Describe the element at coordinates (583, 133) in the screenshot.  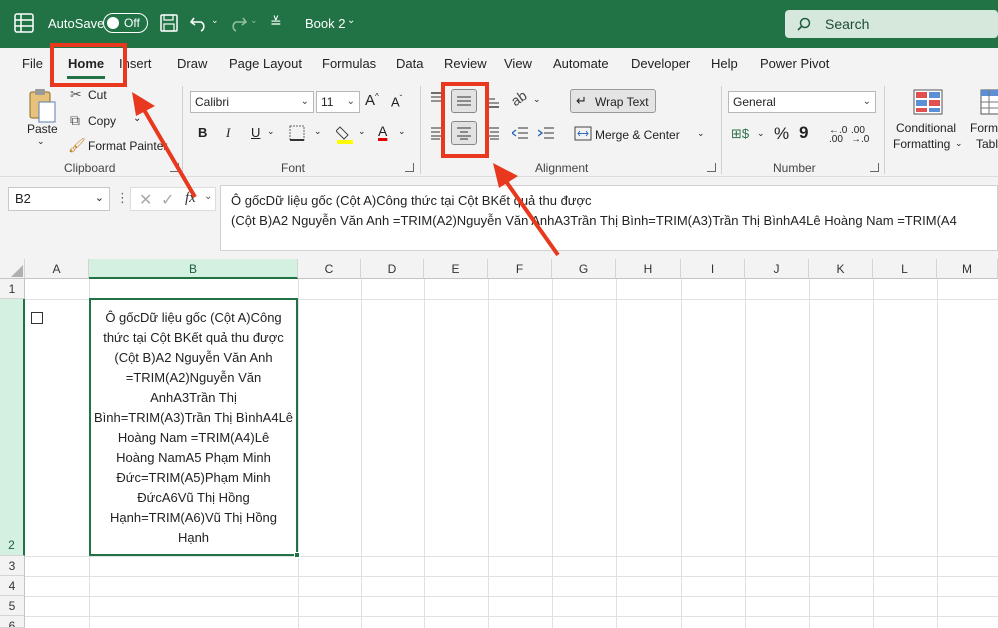
I see `merge-center-icon` at that location.